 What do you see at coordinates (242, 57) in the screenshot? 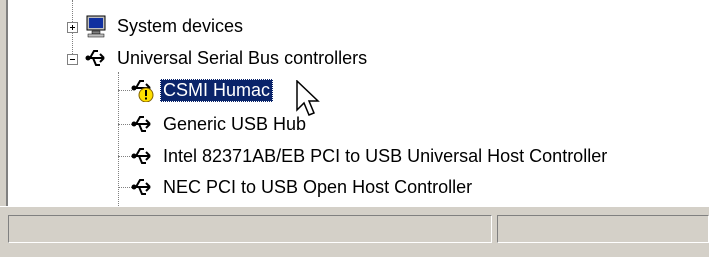
I see `tree-item-label: Universal Serial Bus controllers` at bounding box center [242, 57].